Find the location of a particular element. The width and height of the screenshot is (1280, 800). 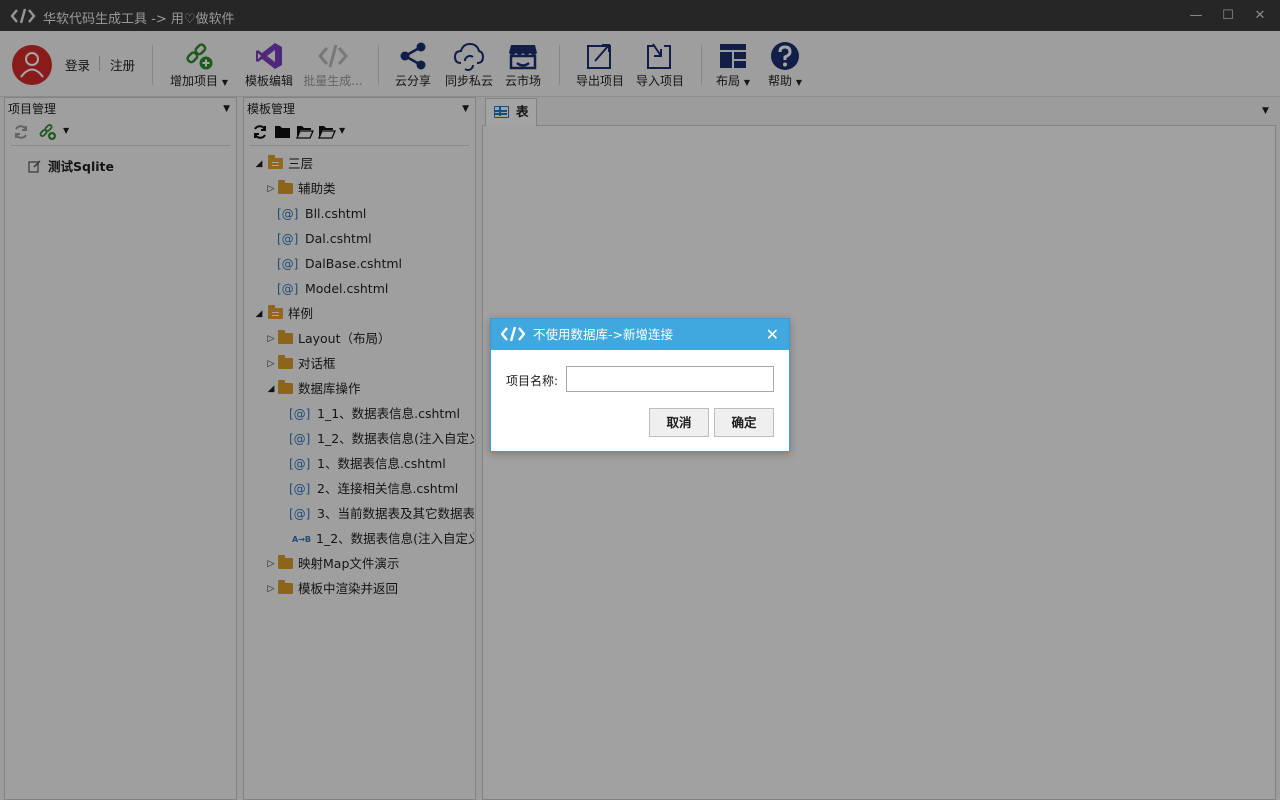

ok-button: 确定 is located at coordinates (744, 422).